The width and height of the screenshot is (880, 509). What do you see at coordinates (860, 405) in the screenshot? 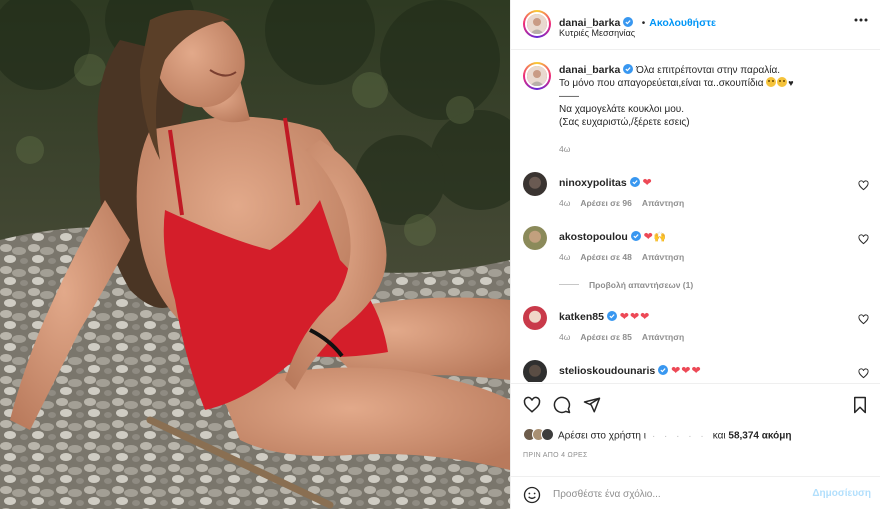
I see `bookmark-icon` at bounding box center [860, 405].